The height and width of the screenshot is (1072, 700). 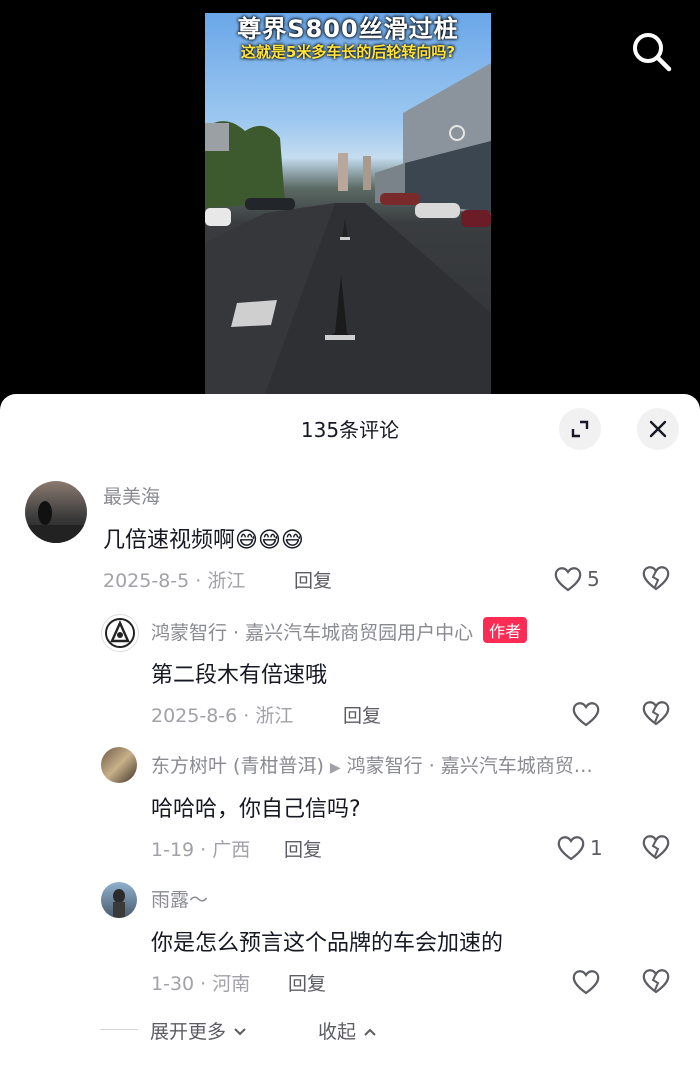 I want to click on comment-text: 几倍速视频啊😅😅😅, so click(x=203, y=538).